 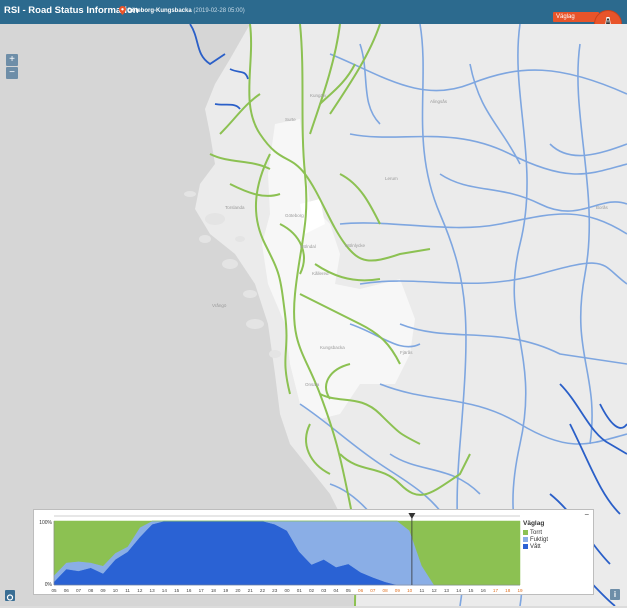 I want to click on info-button: i, so click(x=615, y=594).